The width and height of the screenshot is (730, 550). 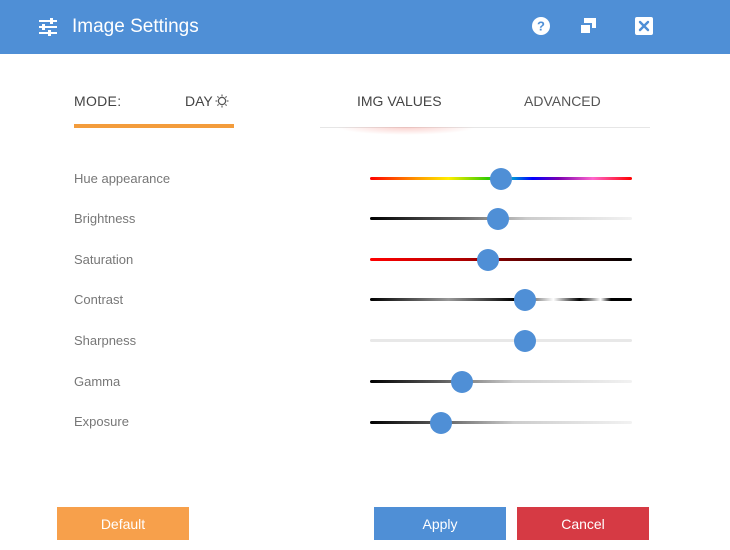 What do you see at coordinates (135, 26) in the screenshot?
I see `window-title: Image Settings` at bounding box center [135, 26].